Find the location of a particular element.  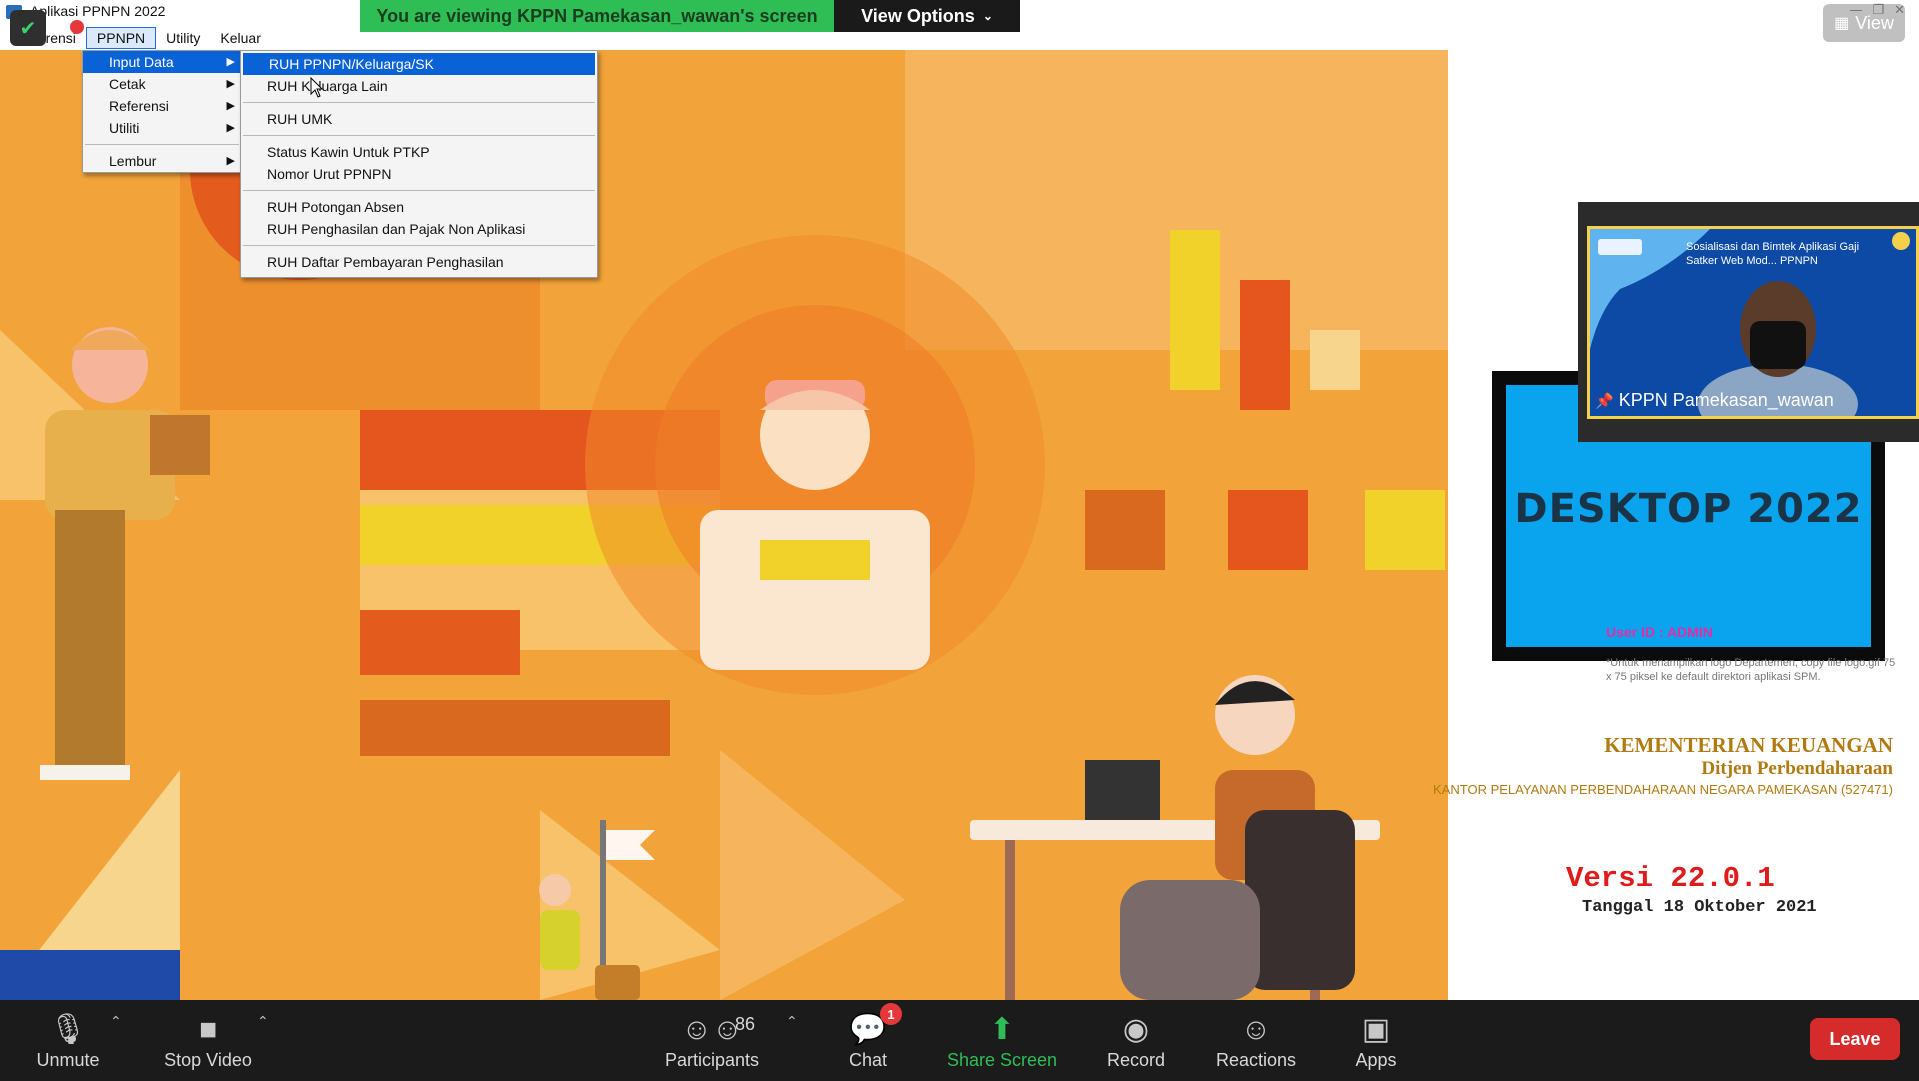

participant-name: KPPN Pamekasan_wawan is located at coordinates (1726, 400).